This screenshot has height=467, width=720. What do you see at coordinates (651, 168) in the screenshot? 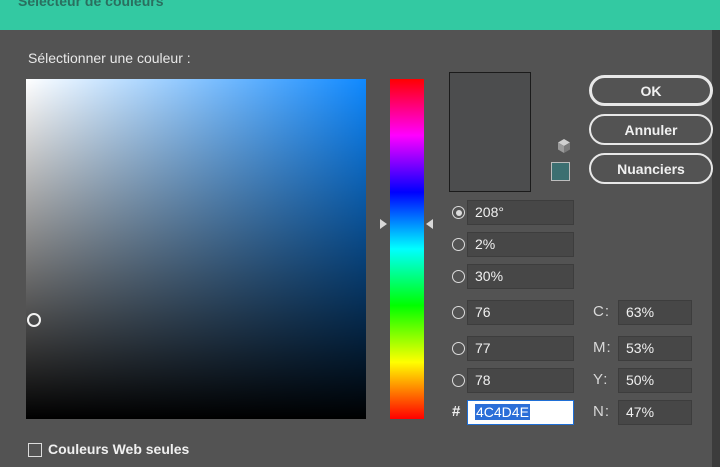
I see `swatches-button: Nuanciers` at bounding box center [651, 168].